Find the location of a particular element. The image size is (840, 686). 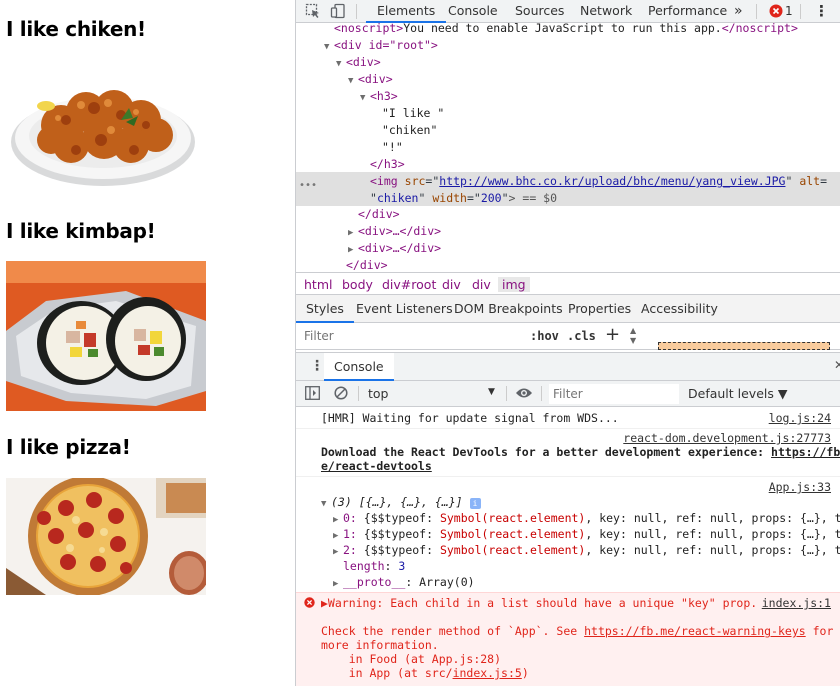

food-image-pizza is located at coordinates (106, 536).